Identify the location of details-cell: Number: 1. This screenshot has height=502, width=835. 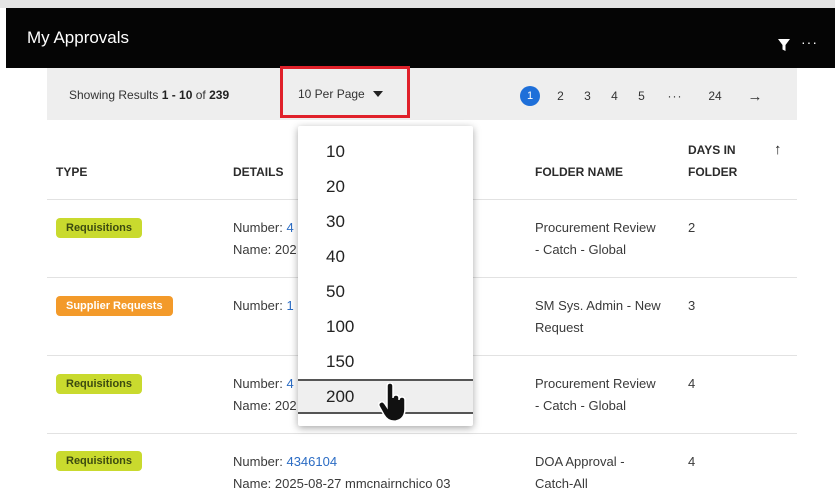
(263, 306).